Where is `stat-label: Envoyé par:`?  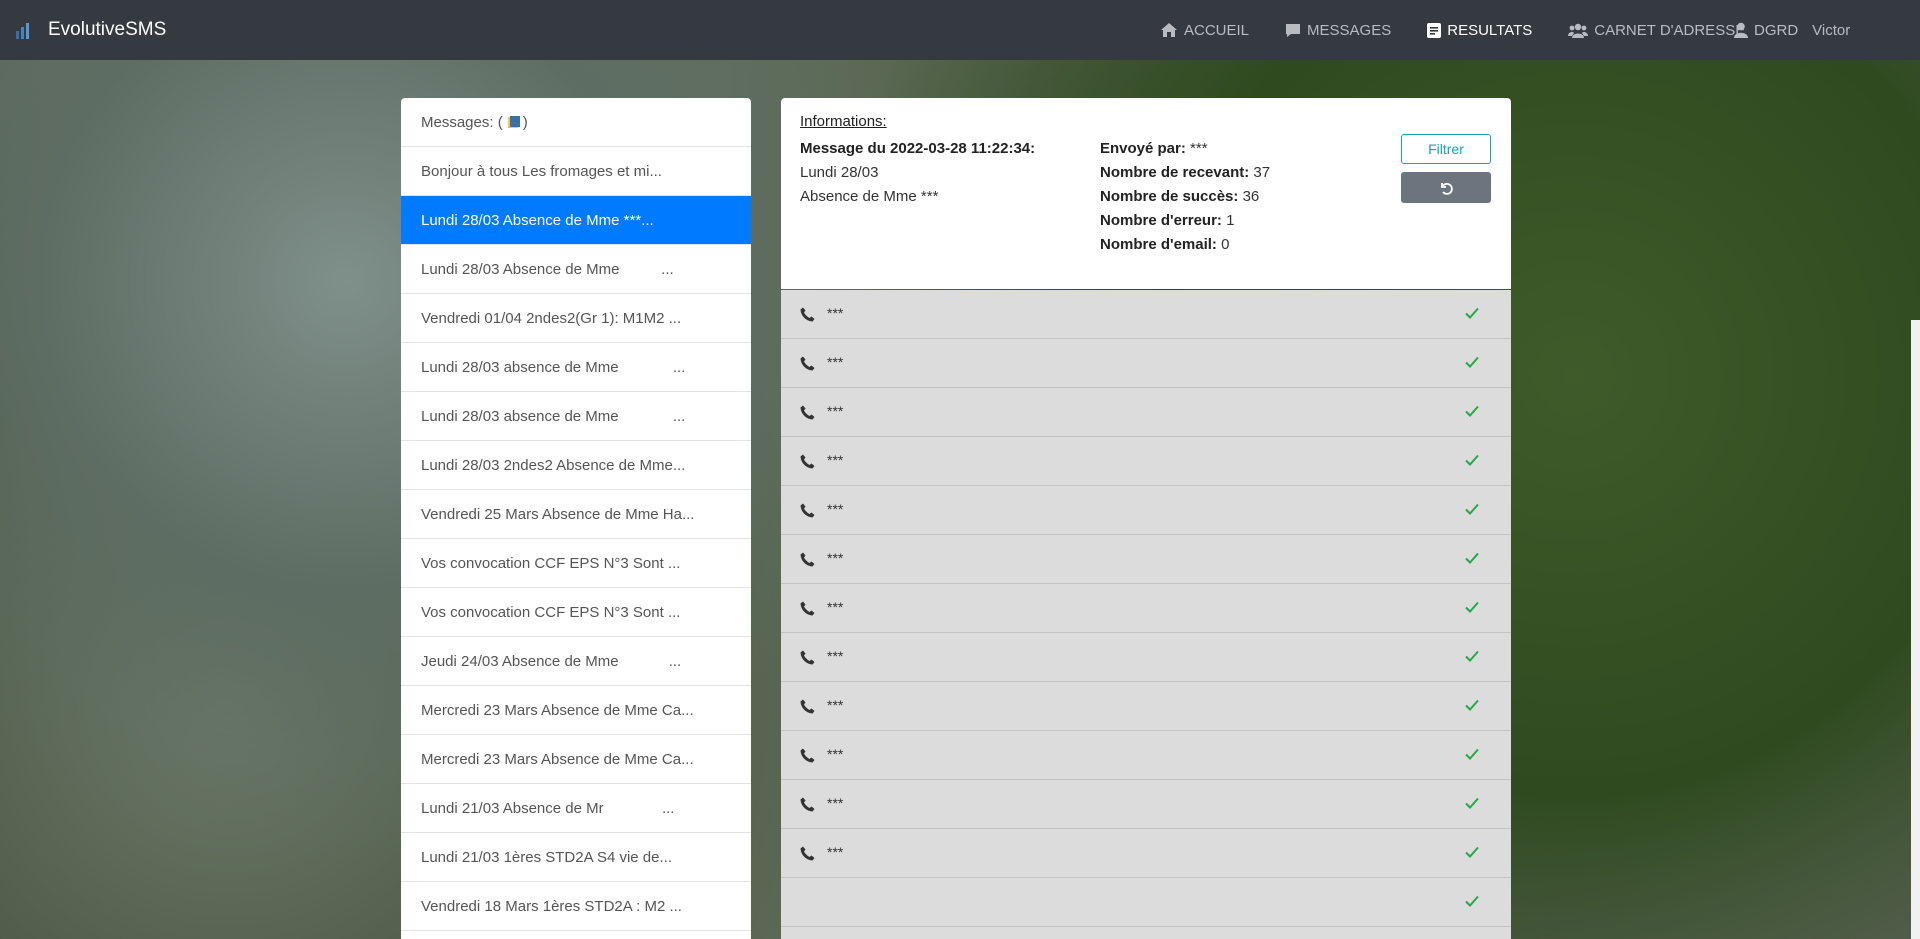 stat-label: Envoyé par: is located at coordinates (1143, 148).